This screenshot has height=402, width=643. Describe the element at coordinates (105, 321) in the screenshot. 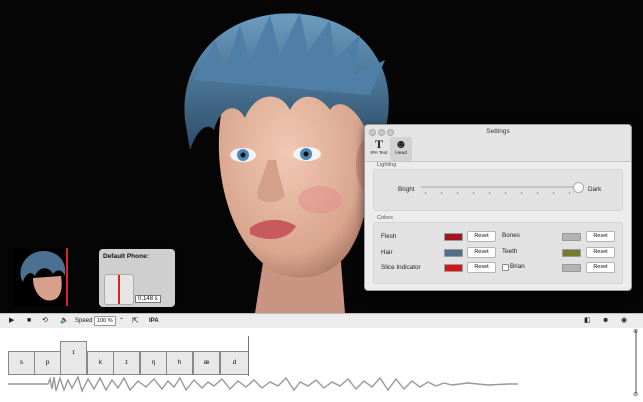

I see `speed-value-field: 100 %` at that location.